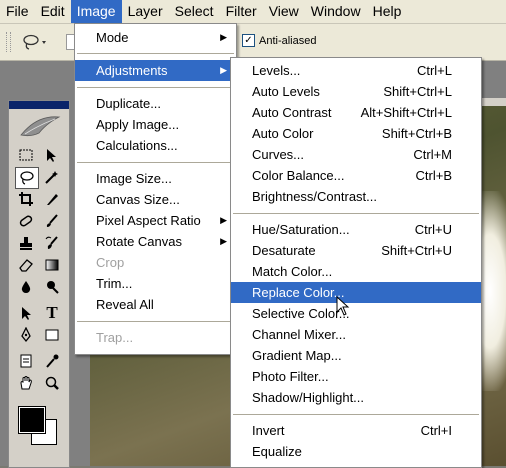 The image size is (506, 468). I want to click on menu-item-label: Equalize, so click(277, 451).